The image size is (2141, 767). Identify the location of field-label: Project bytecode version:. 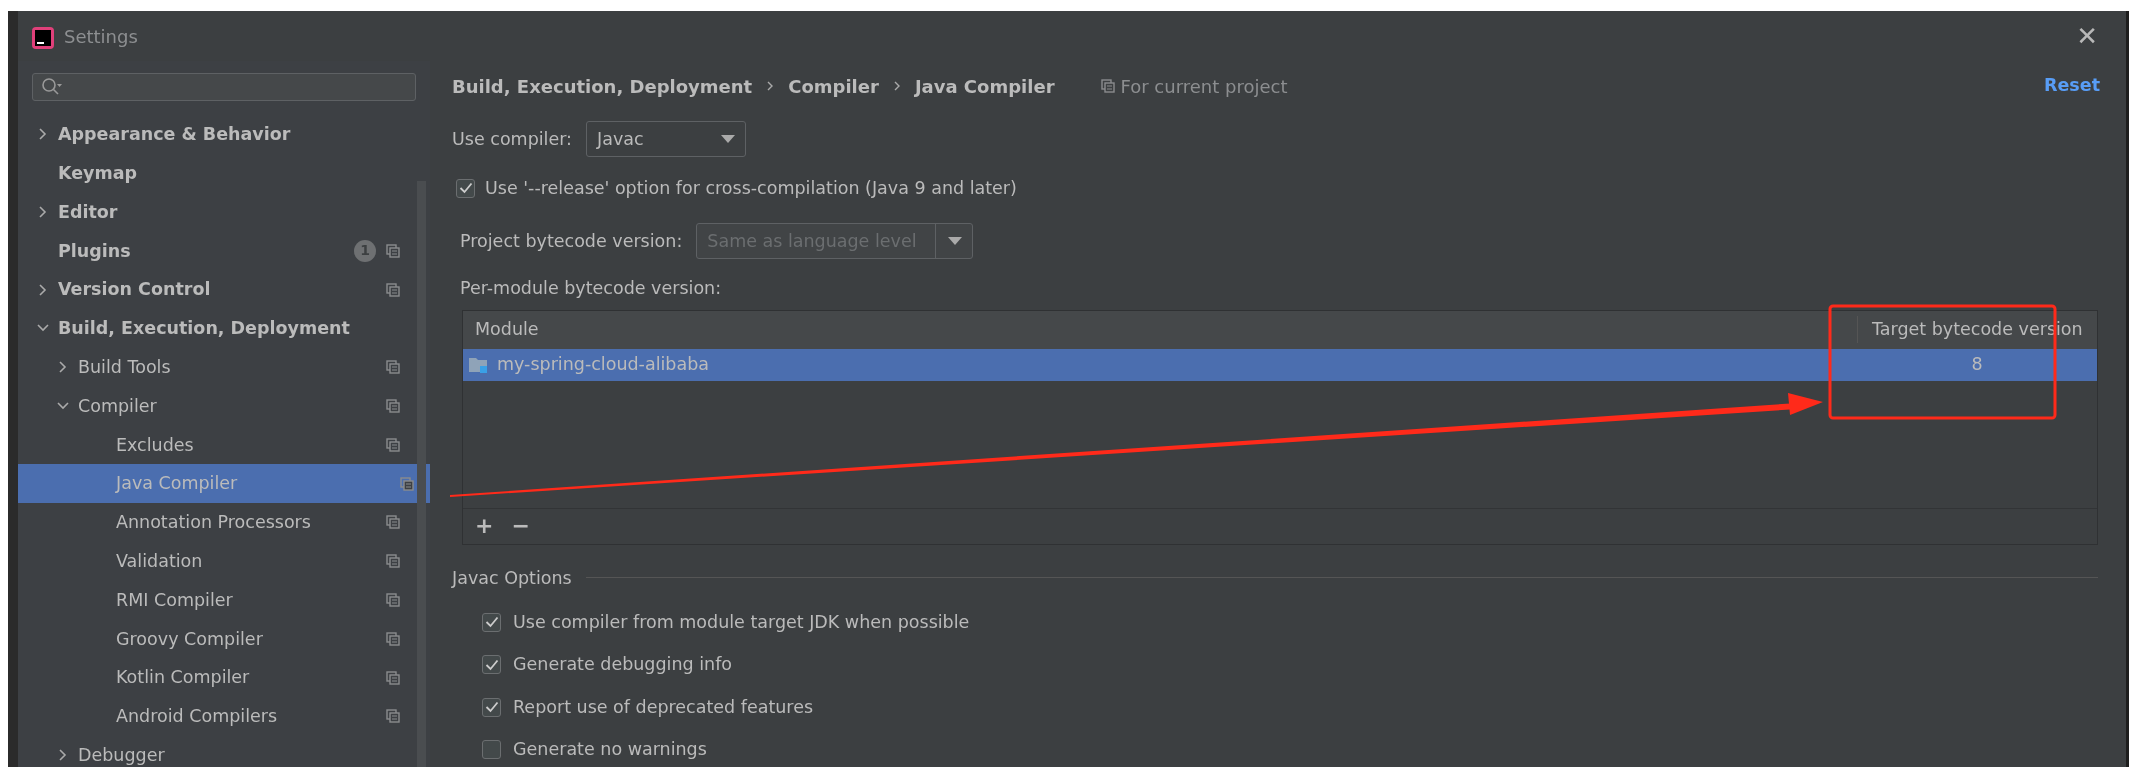
(571, 242).